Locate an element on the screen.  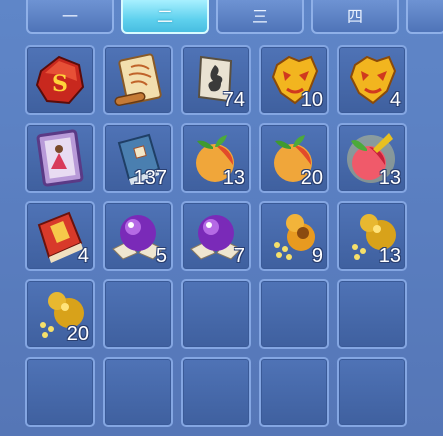
red-rune-stone-icon: S is located at coordinates (60, 80).